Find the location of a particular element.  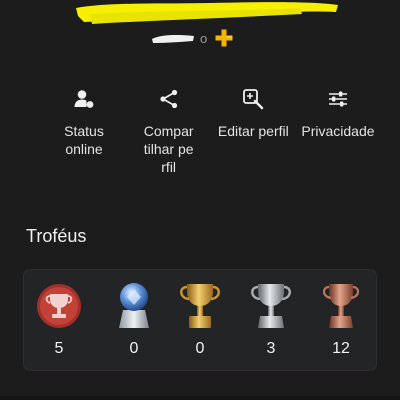

gold-trophy-item: 0 is located at coordinates (200, 323).